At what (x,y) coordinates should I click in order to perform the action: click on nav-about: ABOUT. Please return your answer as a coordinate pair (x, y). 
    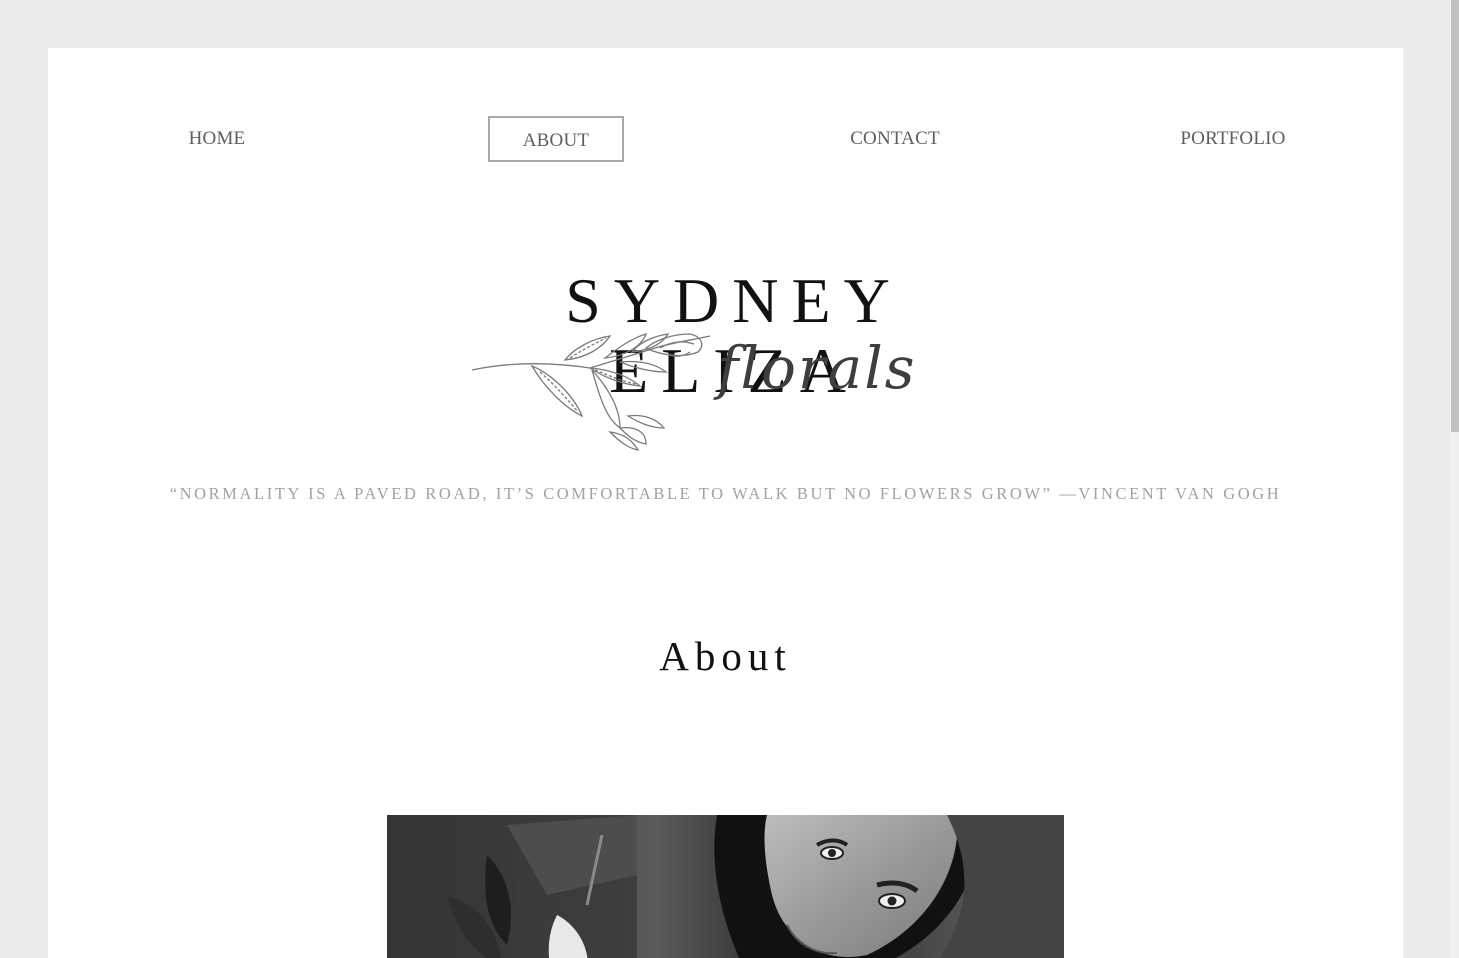
    Looking at the image, I should click on (556, 139).